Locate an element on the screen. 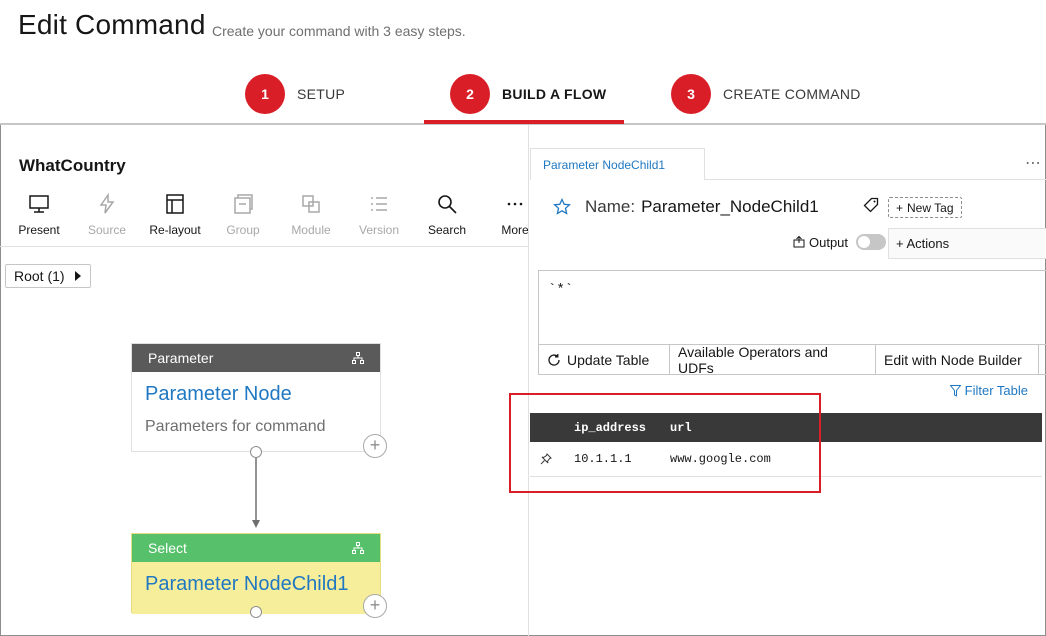 Image resolution: width=1046 pixels, height=636 pixels. node-name-value: Parameter_NodeChild1 is located at coordinates (730, 207).